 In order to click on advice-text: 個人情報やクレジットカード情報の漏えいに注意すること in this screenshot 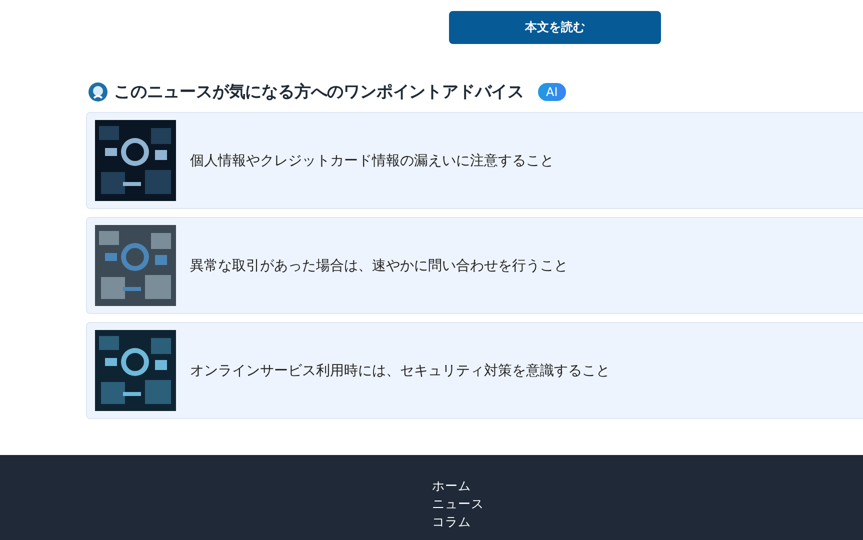, I will do `click(372, 161)`.